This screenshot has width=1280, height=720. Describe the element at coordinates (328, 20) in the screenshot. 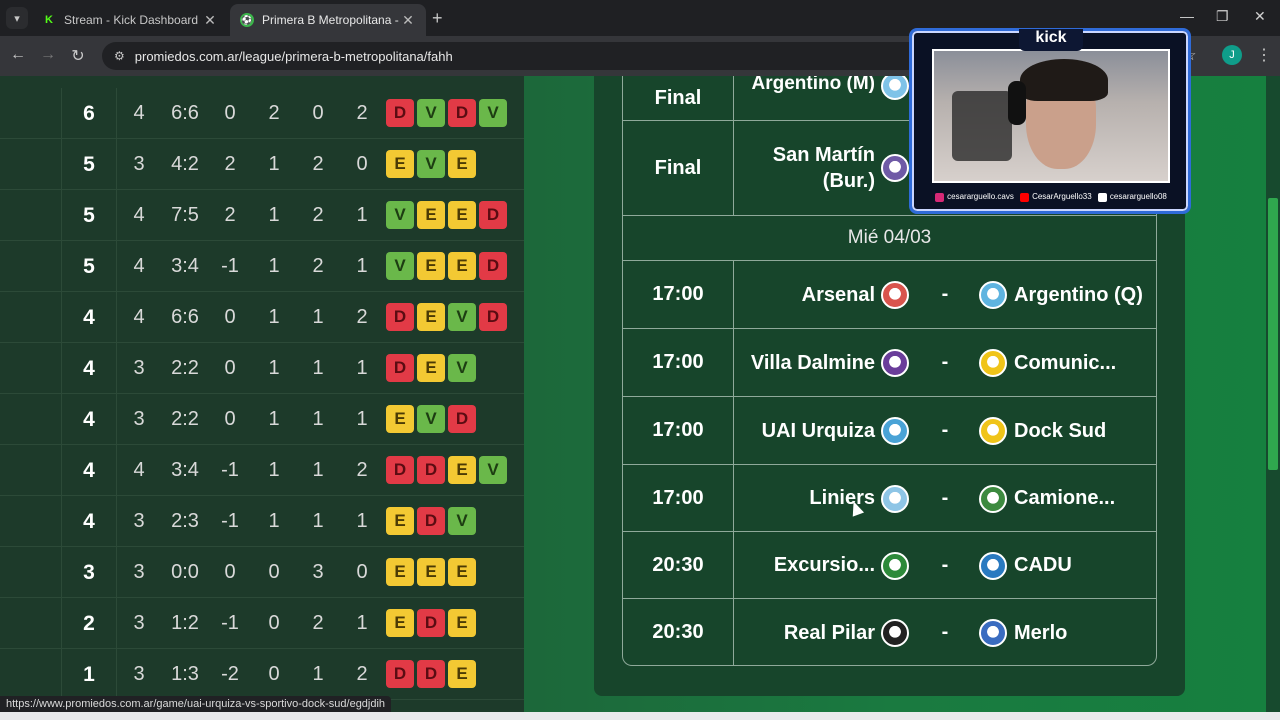

I see `tab-promiedos: ⚽ Primera B Metropolitana - POSI ✕` at that location.